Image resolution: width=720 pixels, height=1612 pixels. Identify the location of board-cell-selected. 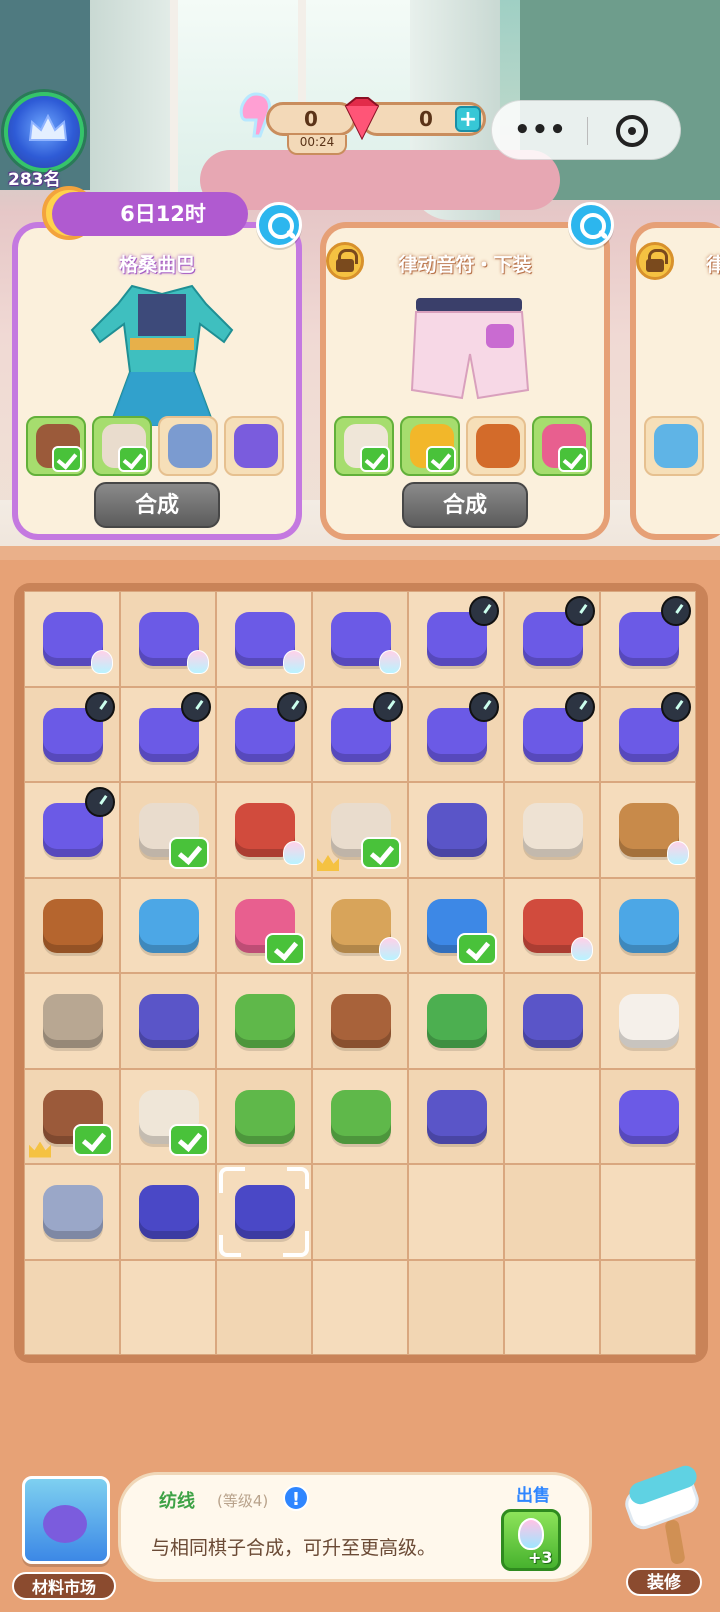
(264, 1212).